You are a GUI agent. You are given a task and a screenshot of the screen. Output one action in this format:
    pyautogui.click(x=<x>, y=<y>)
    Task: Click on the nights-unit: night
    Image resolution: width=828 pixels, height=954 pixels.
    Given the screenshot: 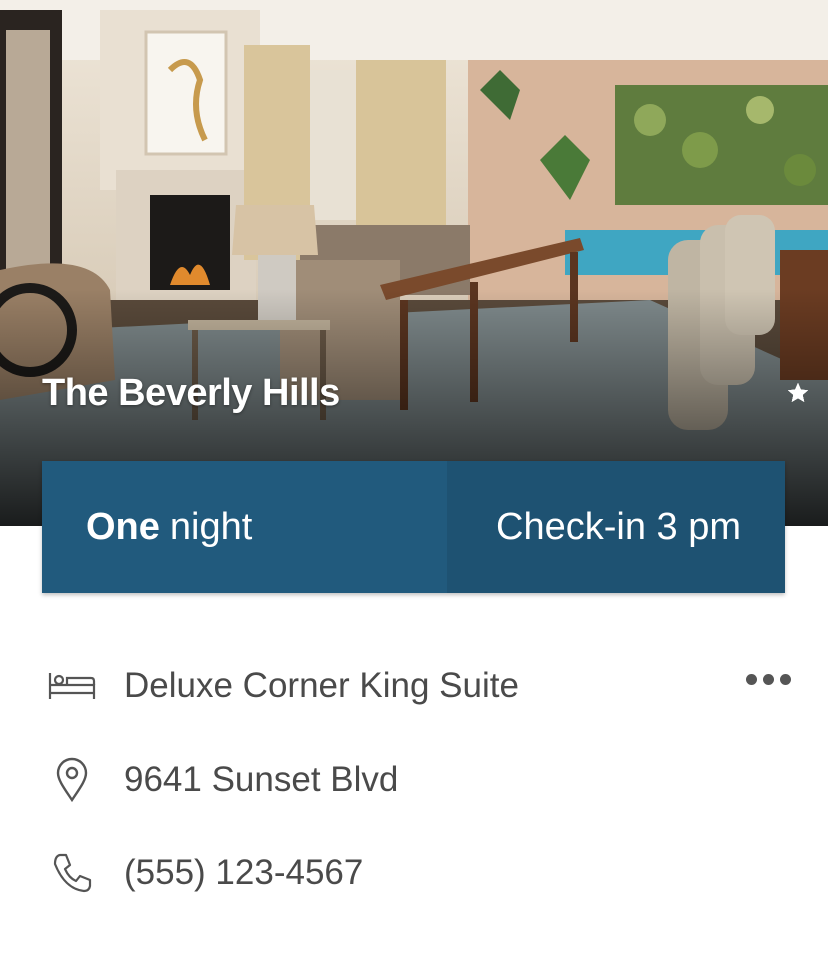 What is the action you would take?
    pyautogui.click(x=211, y=526)
    